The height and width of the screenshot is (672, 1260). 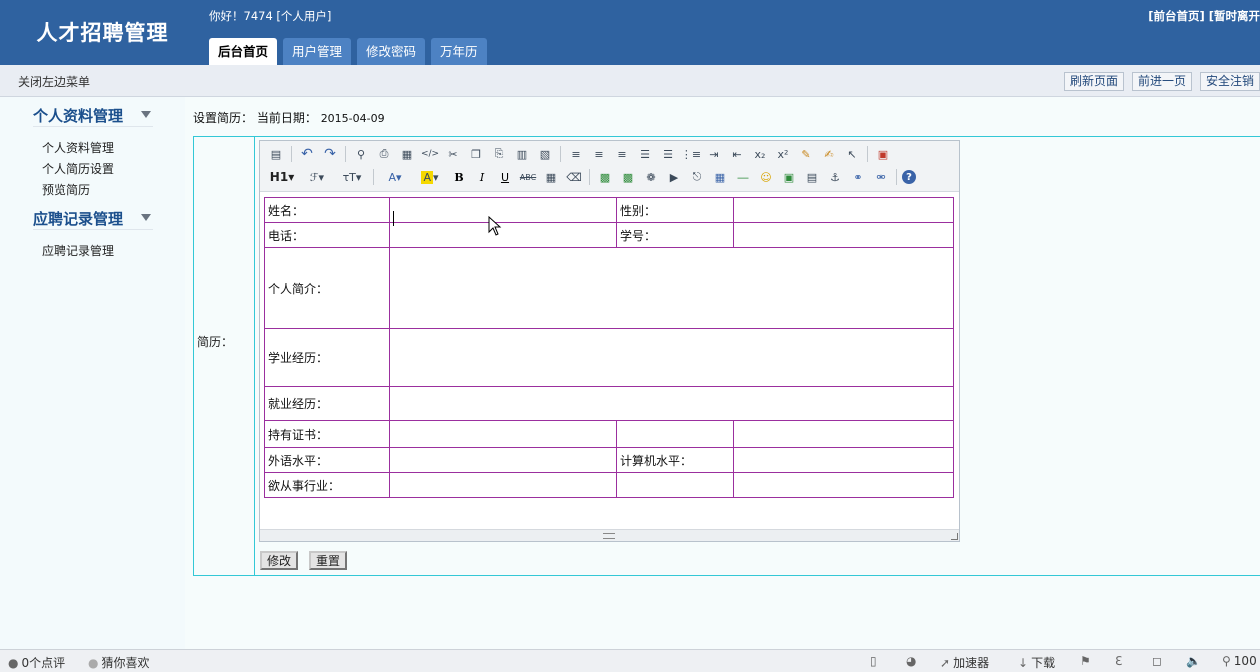 I want to click on align-left-icon: ≡, so click(x=576, y=154).